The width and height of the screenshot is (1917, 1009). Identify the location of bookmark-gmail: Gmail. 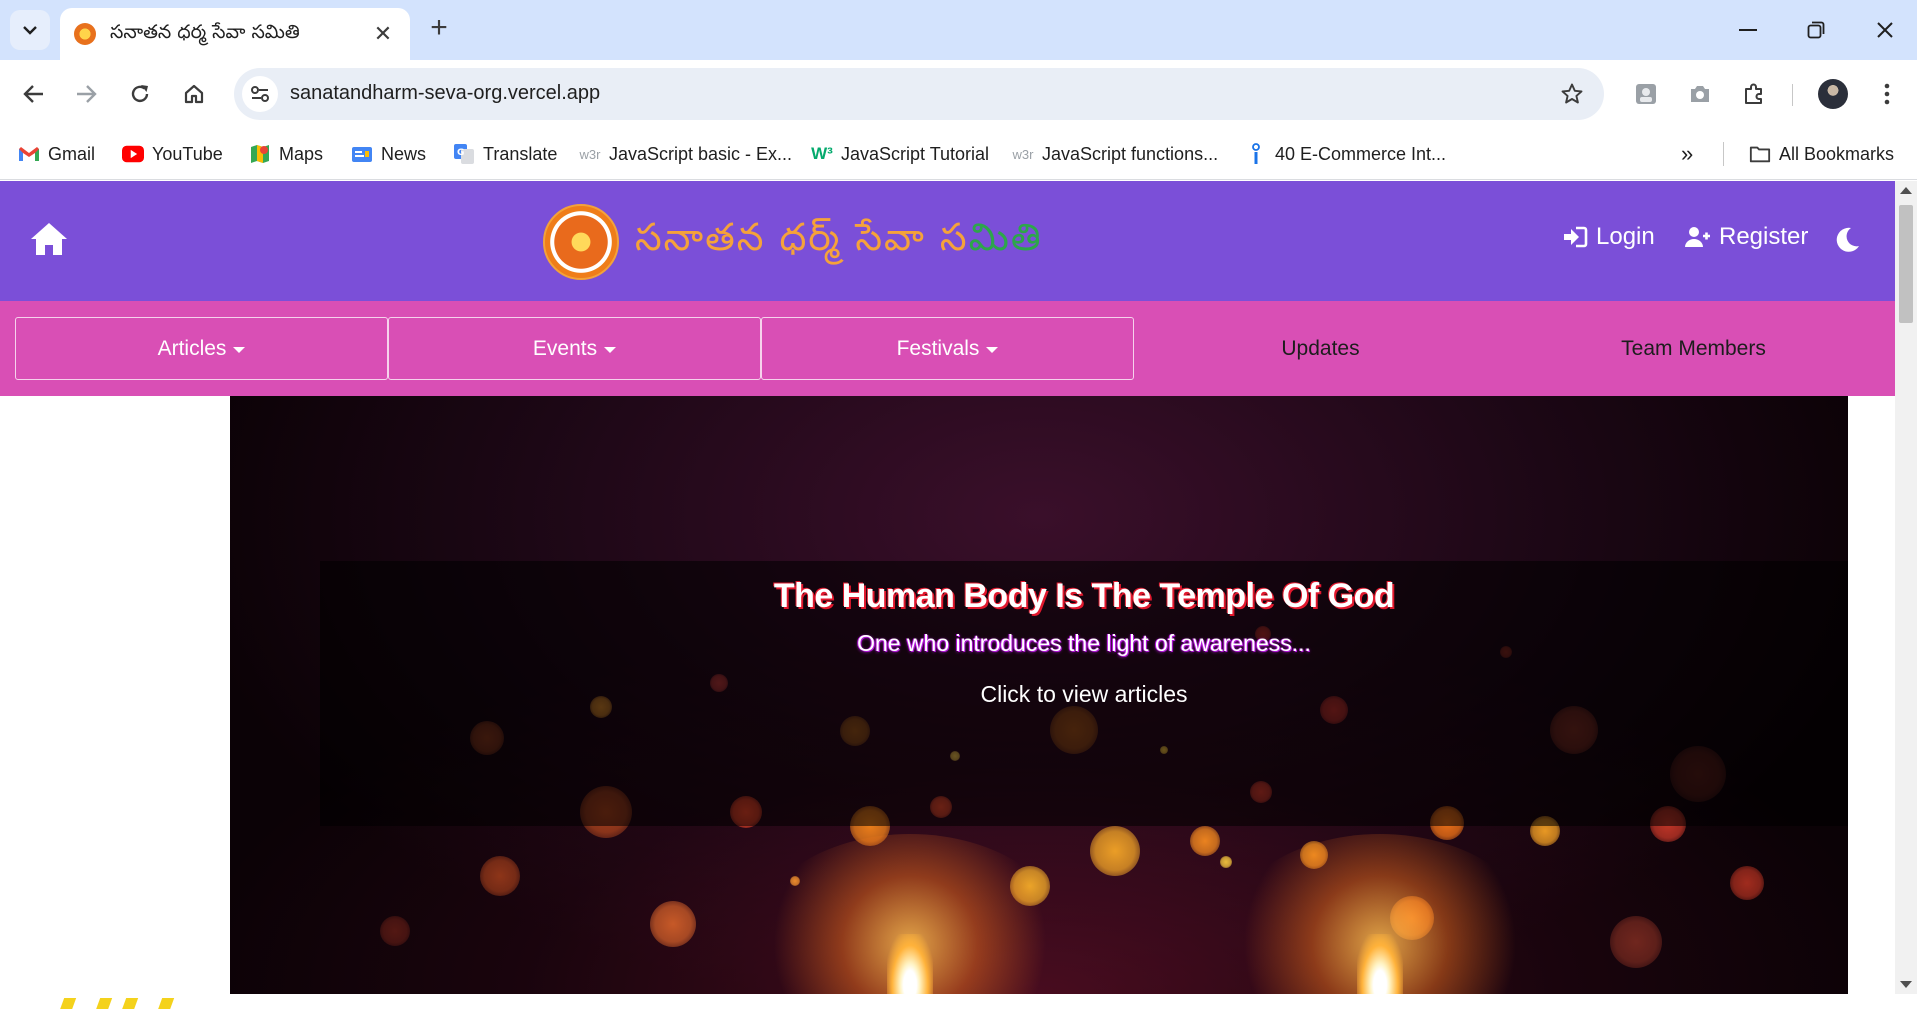
(56, 154).